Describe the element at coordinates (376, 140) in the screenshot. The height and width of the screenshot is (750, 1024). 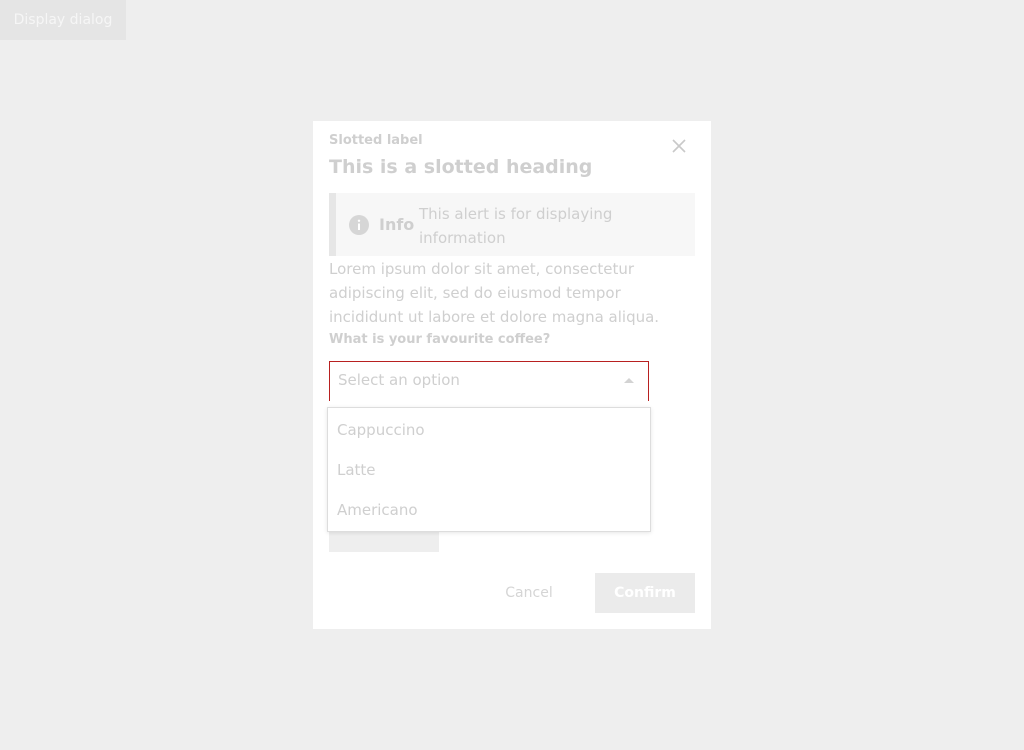
I see `dialog-label: Slotted label` at that location.